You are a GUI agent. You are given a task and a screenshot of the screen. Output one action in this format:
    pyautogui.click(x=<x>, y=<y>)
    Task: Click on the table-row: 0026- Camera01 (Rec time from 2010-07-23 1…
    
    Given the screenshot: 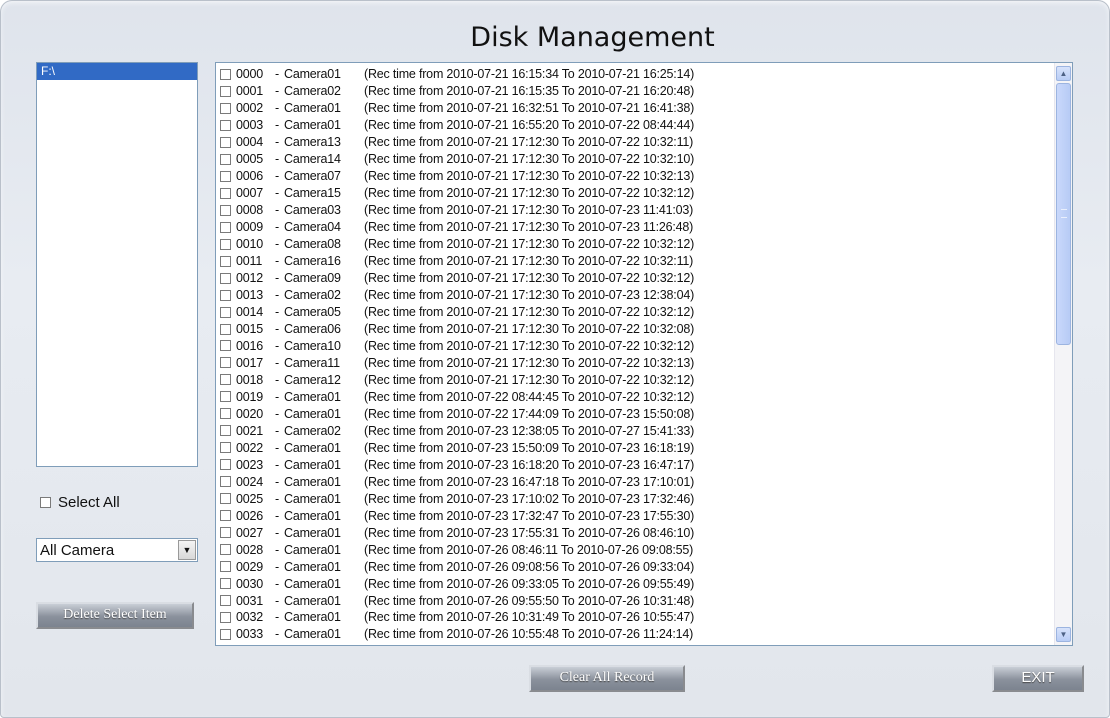 What is the action you would take?
    pyautogui.click(x=457, y=515)
    